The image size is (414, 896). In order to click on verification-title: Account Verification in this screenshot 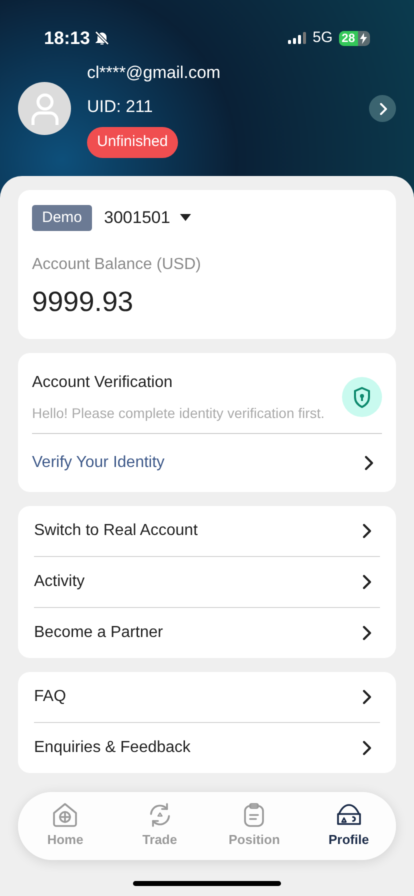, I will do `click(103, 383)`.